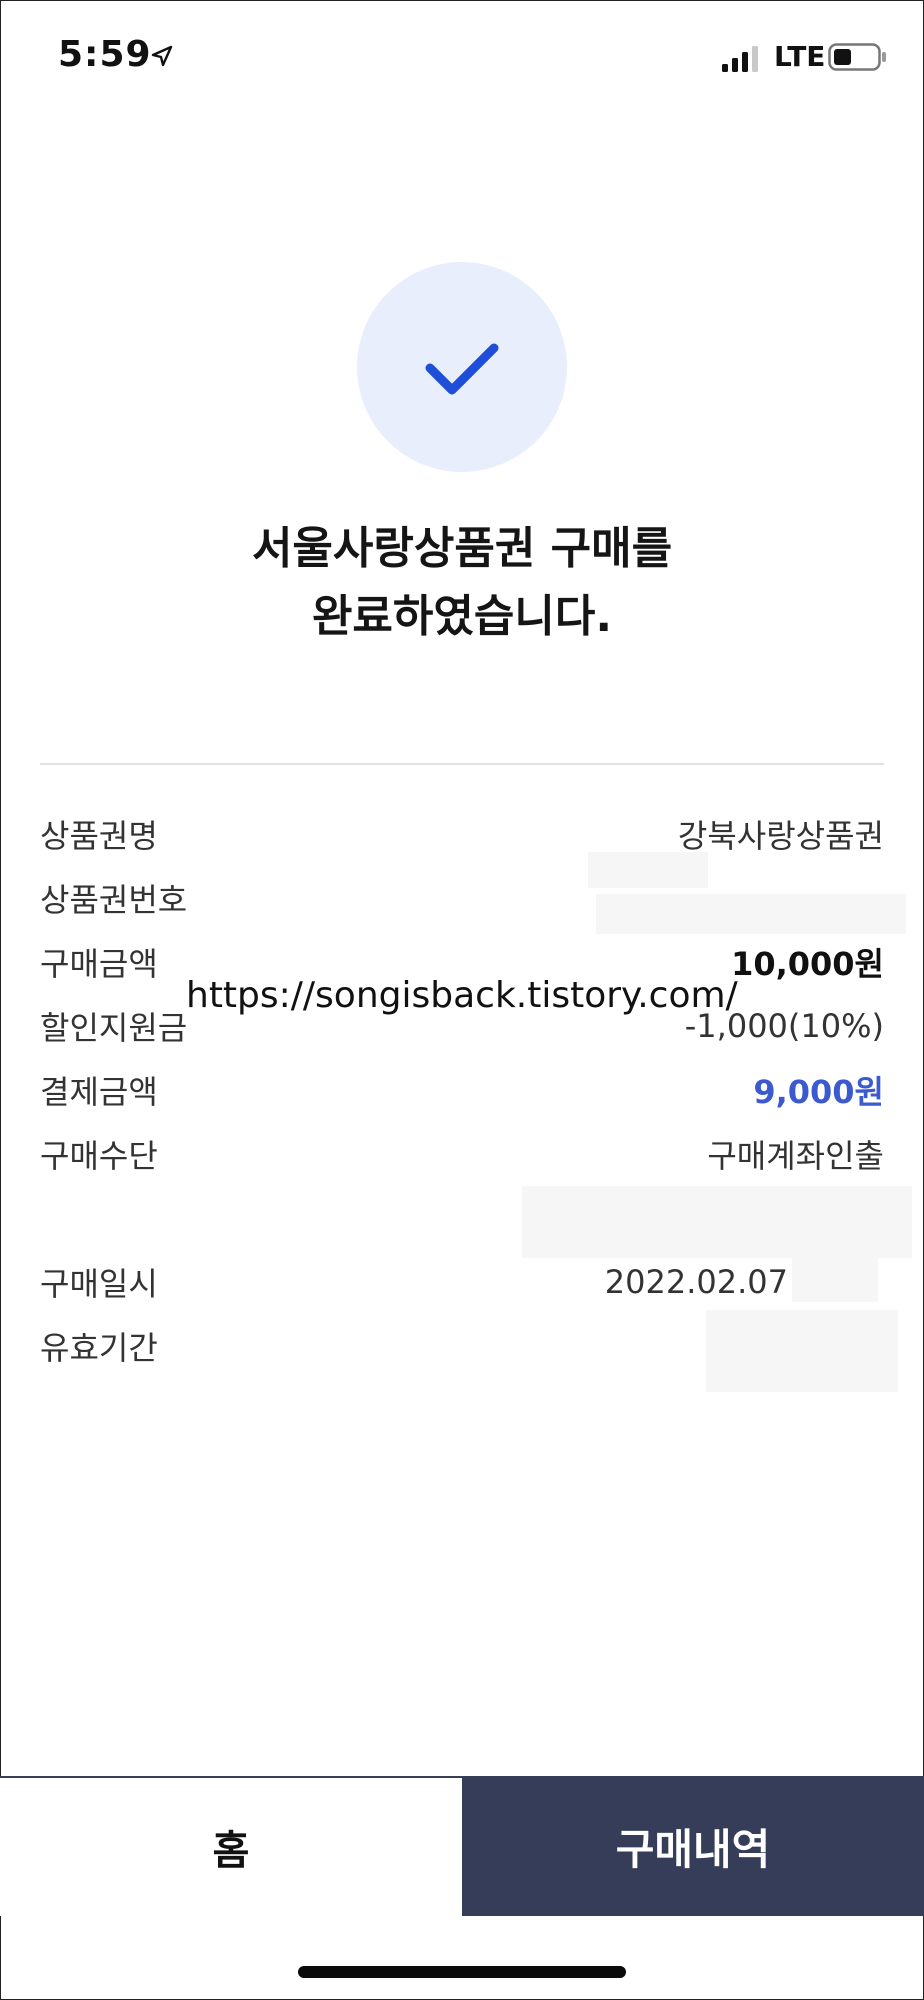 The image size is (924, 2000). What do you see at coordinates (696, 1282) in the screenshot?
I see `detail-value: 2022.02.07` at bounding box center [696, 1282].